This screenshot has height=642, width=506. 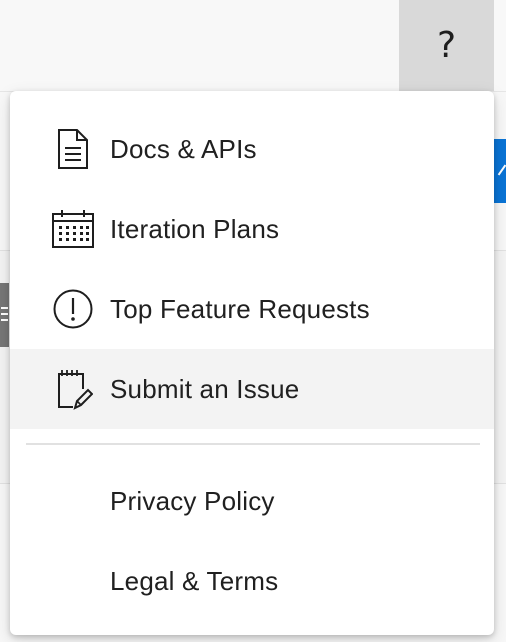 I want to click on menu-item-docs-apis: Docs & APIs, so click(x=252, y=149).